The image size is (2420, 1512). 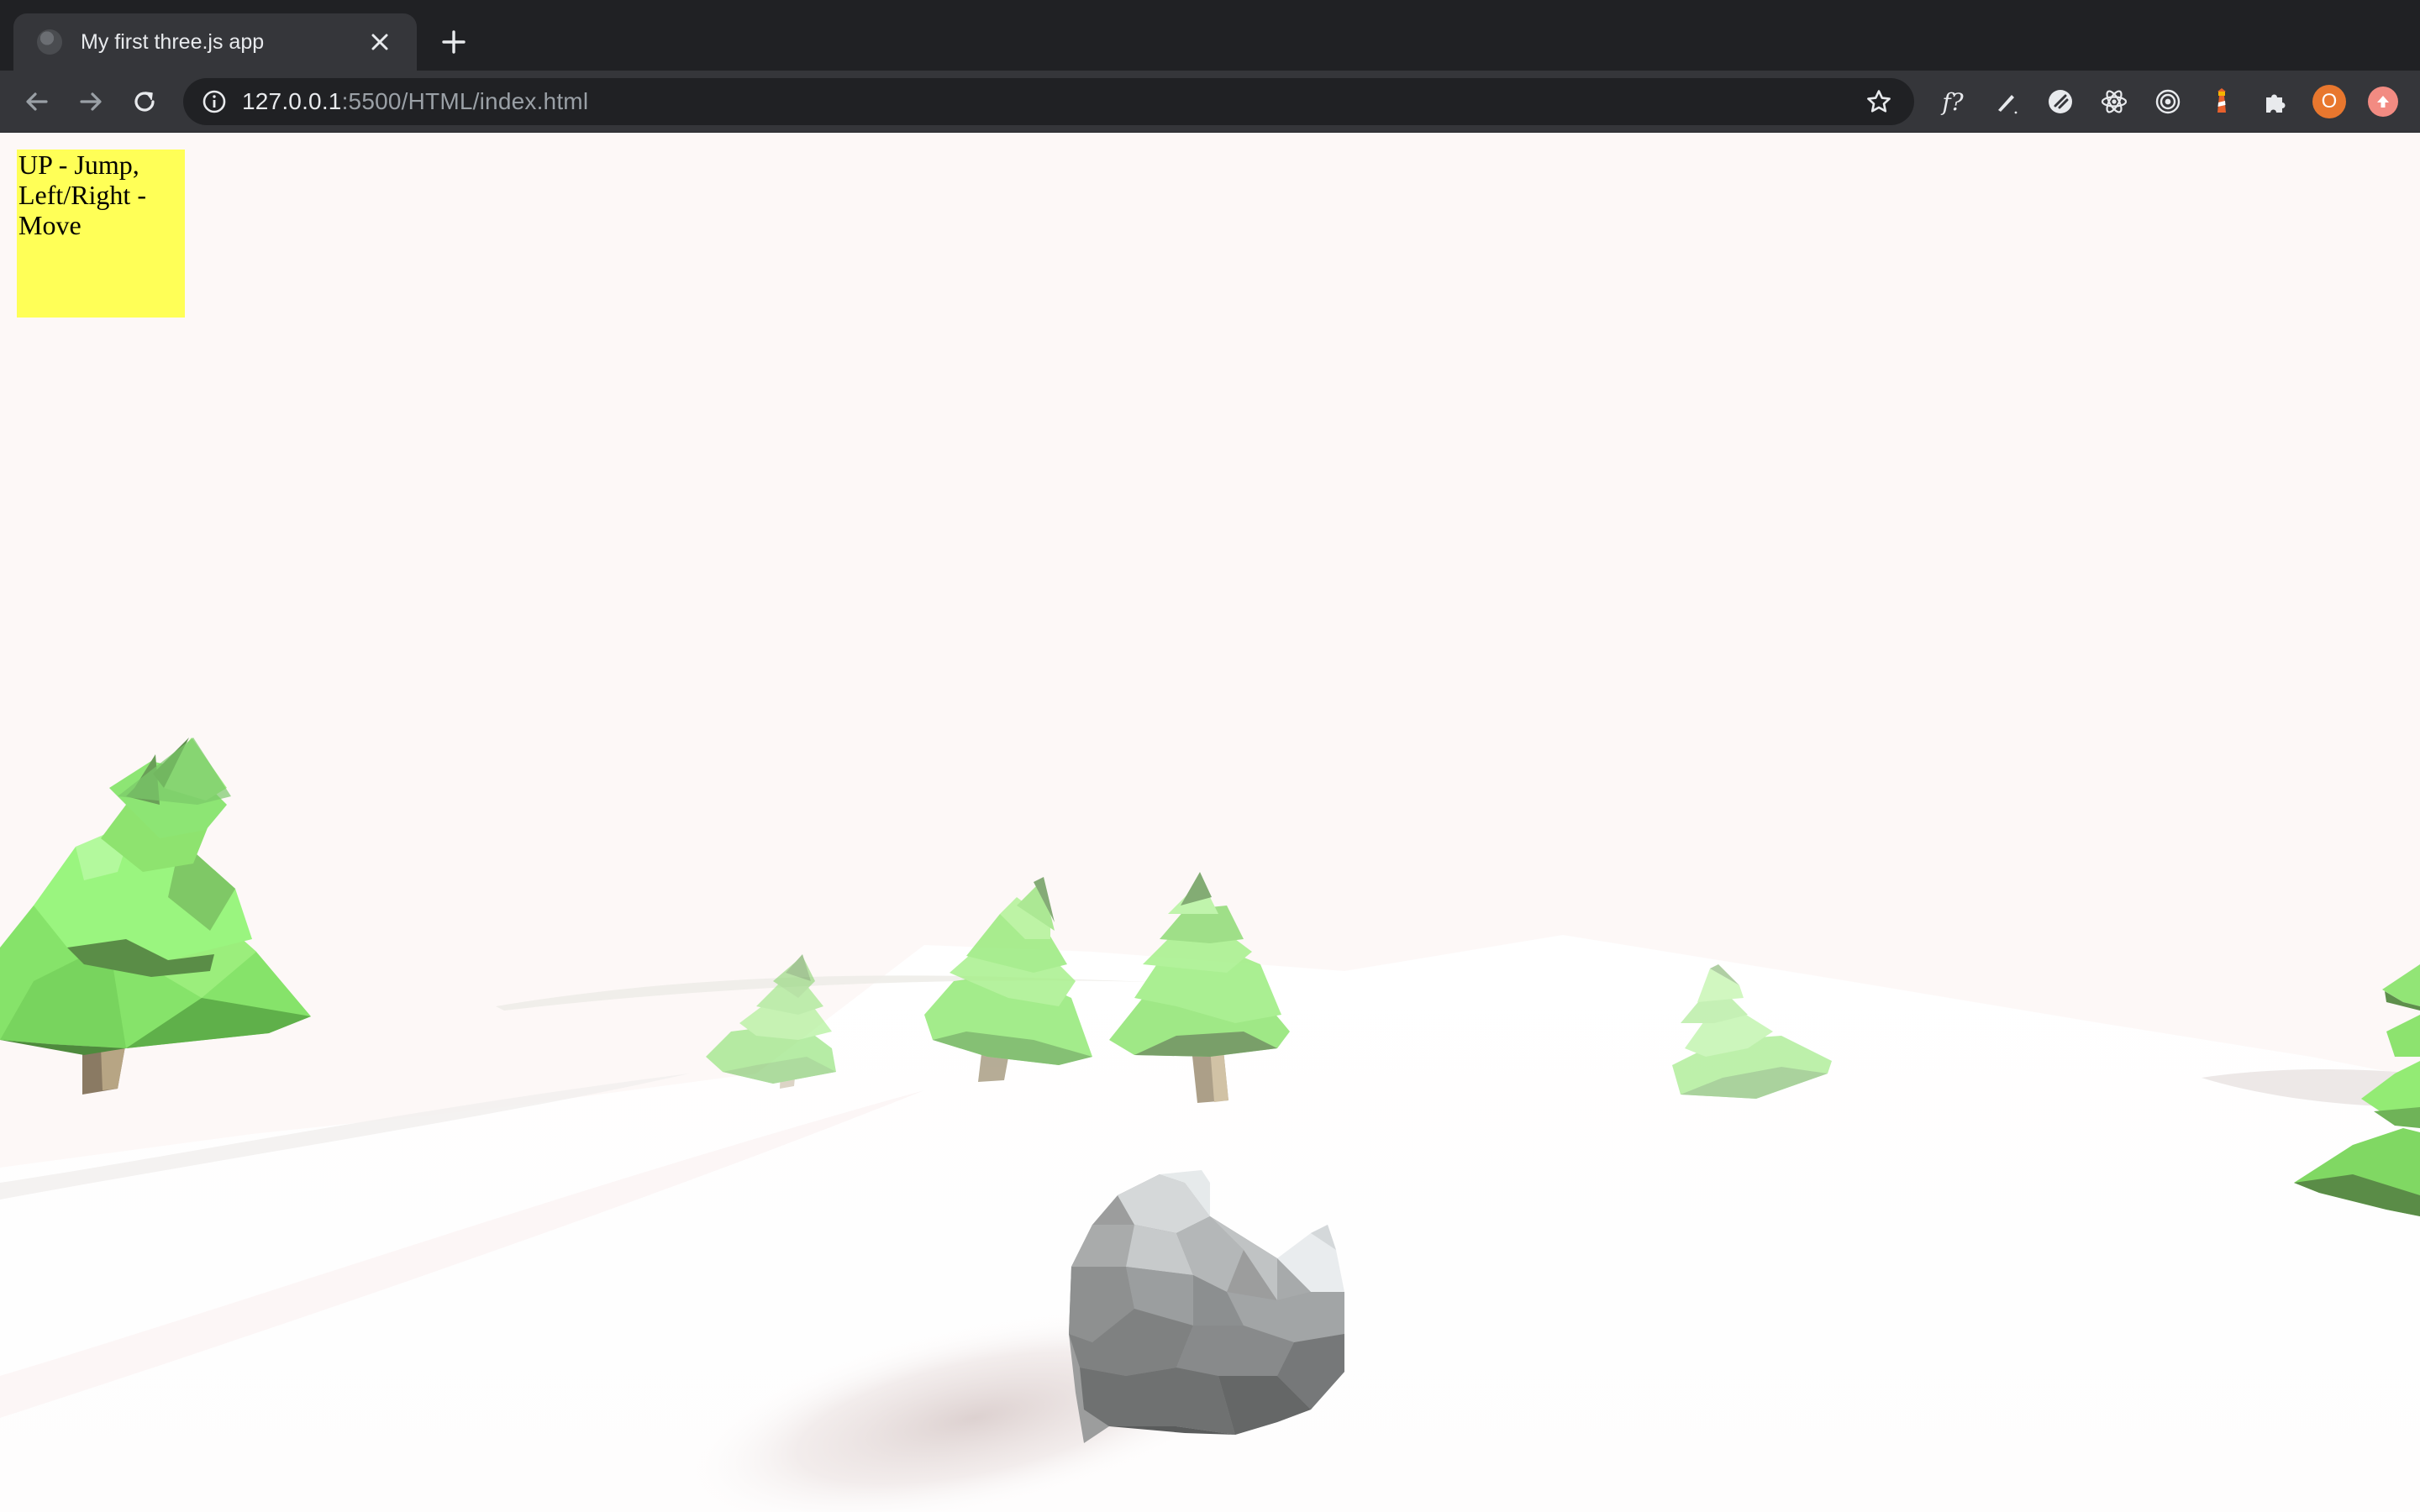 I want to click on back-button, so click(x=37, y=101).